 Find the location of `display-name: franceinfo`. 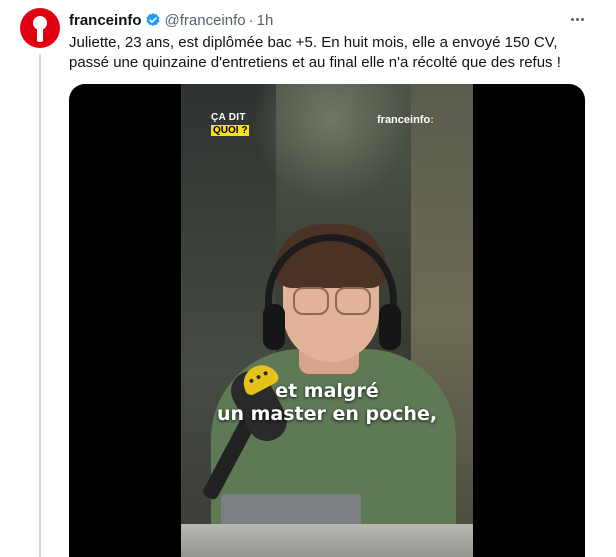

display-name: franceinfo is located at coordinates (105, 20).